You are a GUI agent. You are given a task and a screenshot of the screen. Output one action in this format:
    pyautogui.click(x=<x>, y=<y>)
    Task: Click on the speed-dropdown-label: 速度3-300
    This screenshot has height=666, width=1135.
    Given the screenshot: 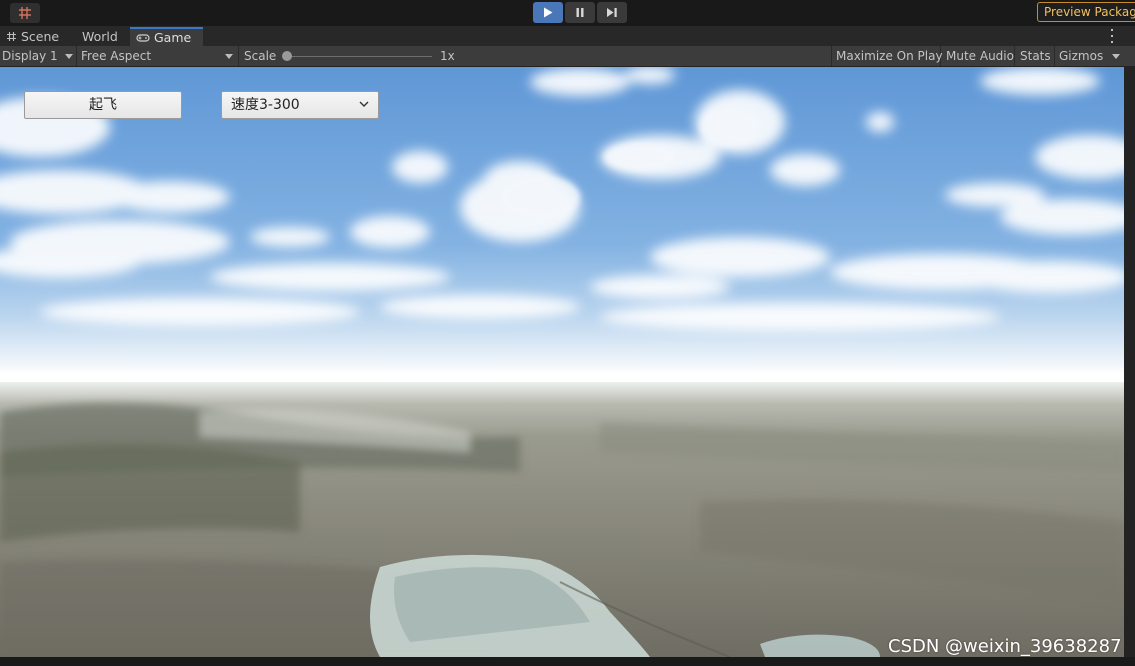 What is the action you would take?
    pyautogui.click(x=265, y=105)
    